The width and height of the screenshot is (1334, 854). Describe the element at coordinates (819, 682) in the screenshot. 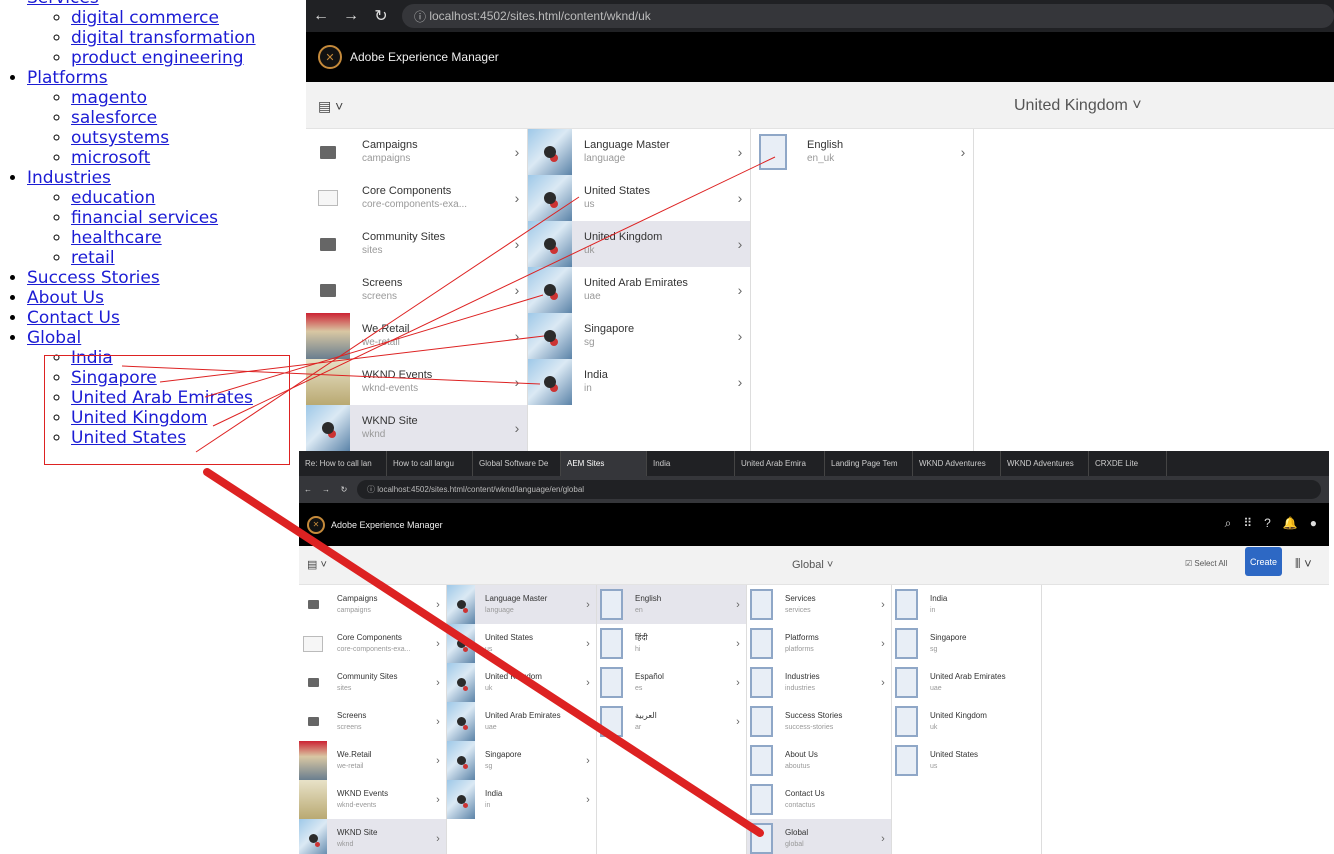

I see `column-item: Industries industries ›` at that location.